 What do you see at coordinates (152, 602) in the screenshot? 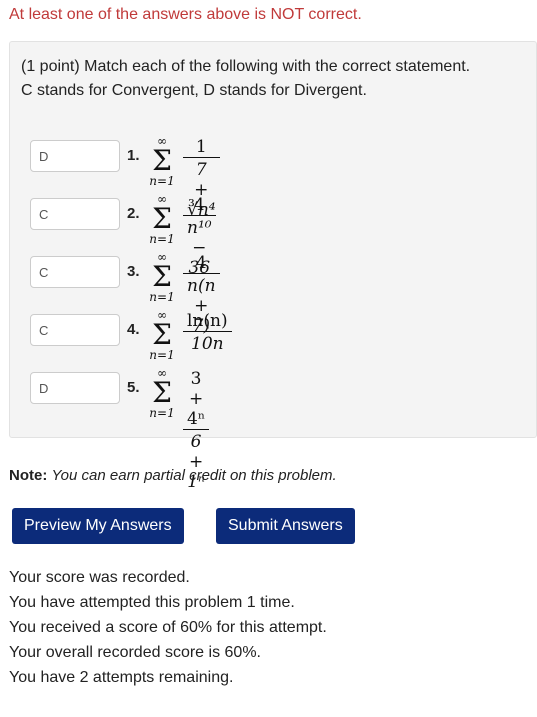
I see `status-line: You have attempted this problem 1 time.` at bounding box center [152, 602].